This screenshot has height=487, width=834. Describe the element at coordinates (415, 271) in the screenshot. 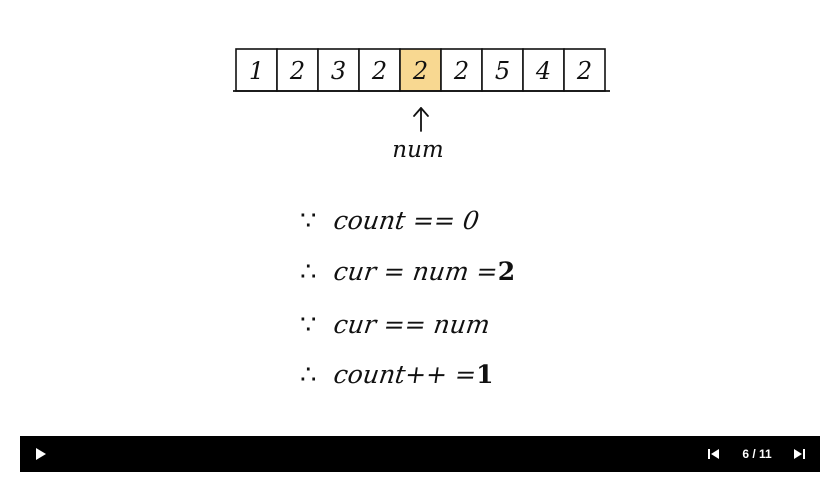

I see `cur-assignment: cur = num =` at that location.